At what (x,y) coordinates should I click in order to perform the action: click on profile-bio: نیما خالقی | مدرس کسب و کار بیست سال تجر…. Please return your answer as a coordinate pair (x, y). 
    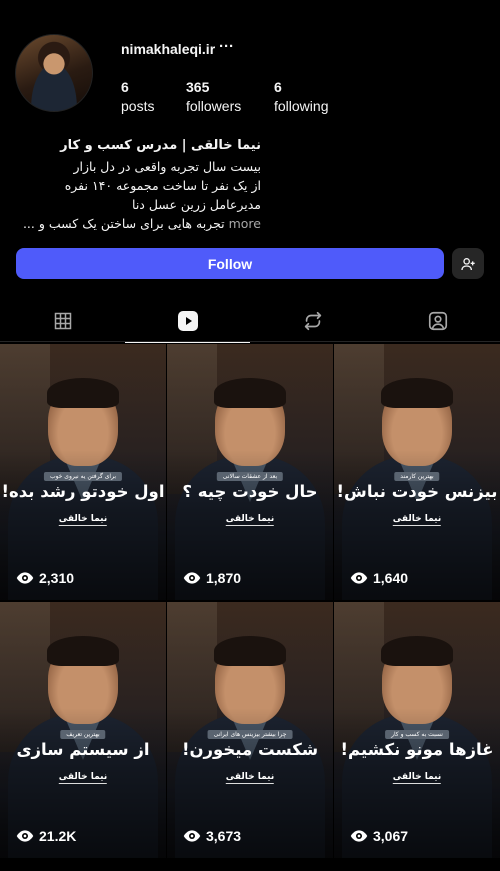
    Looking at the image, I should click on (142, 185).